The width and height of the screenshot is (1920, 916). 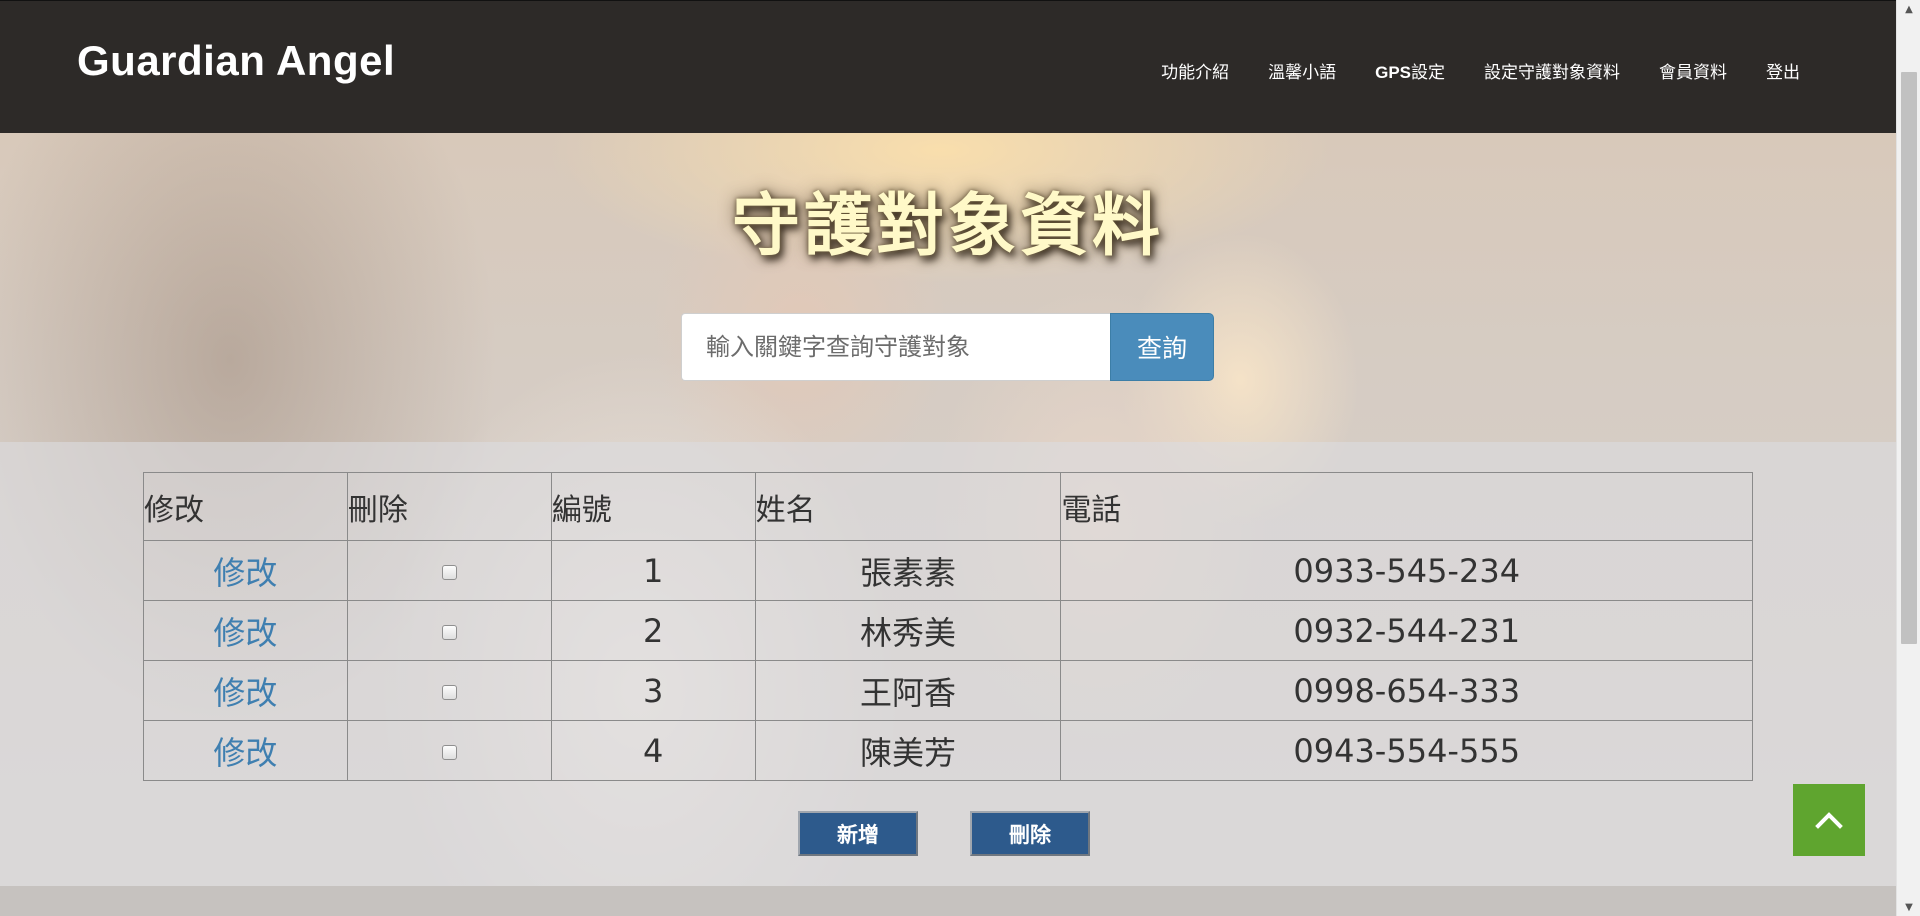 What do you see at coordinates (908, 570) in the screenshot?
I see `name-cell: 張素素` at bounding box center [908, 570].